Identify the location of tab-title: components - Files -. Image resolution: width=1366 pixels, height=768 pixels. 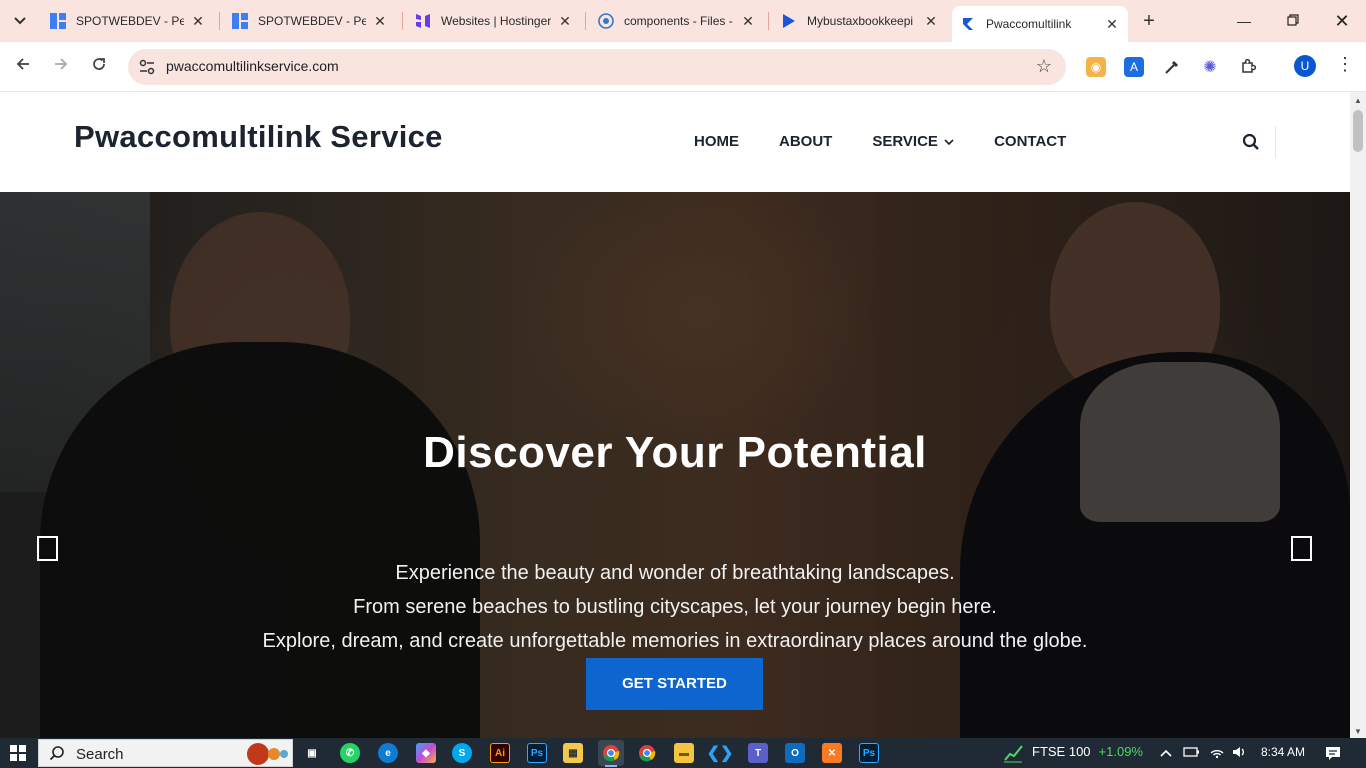
(678, 21).